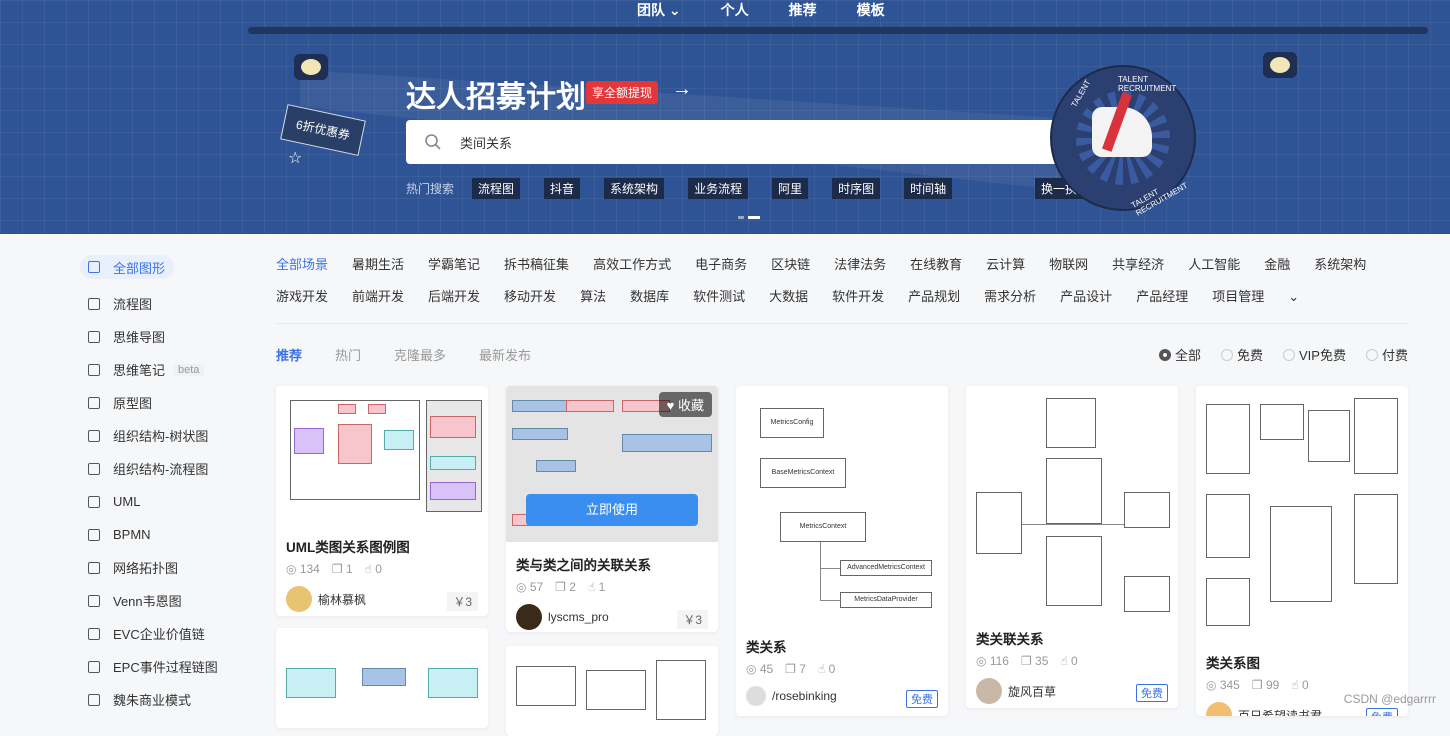 This screenshot has height=736, width=1450. I want to click on category-item: 在线教育, so click(936, 265).